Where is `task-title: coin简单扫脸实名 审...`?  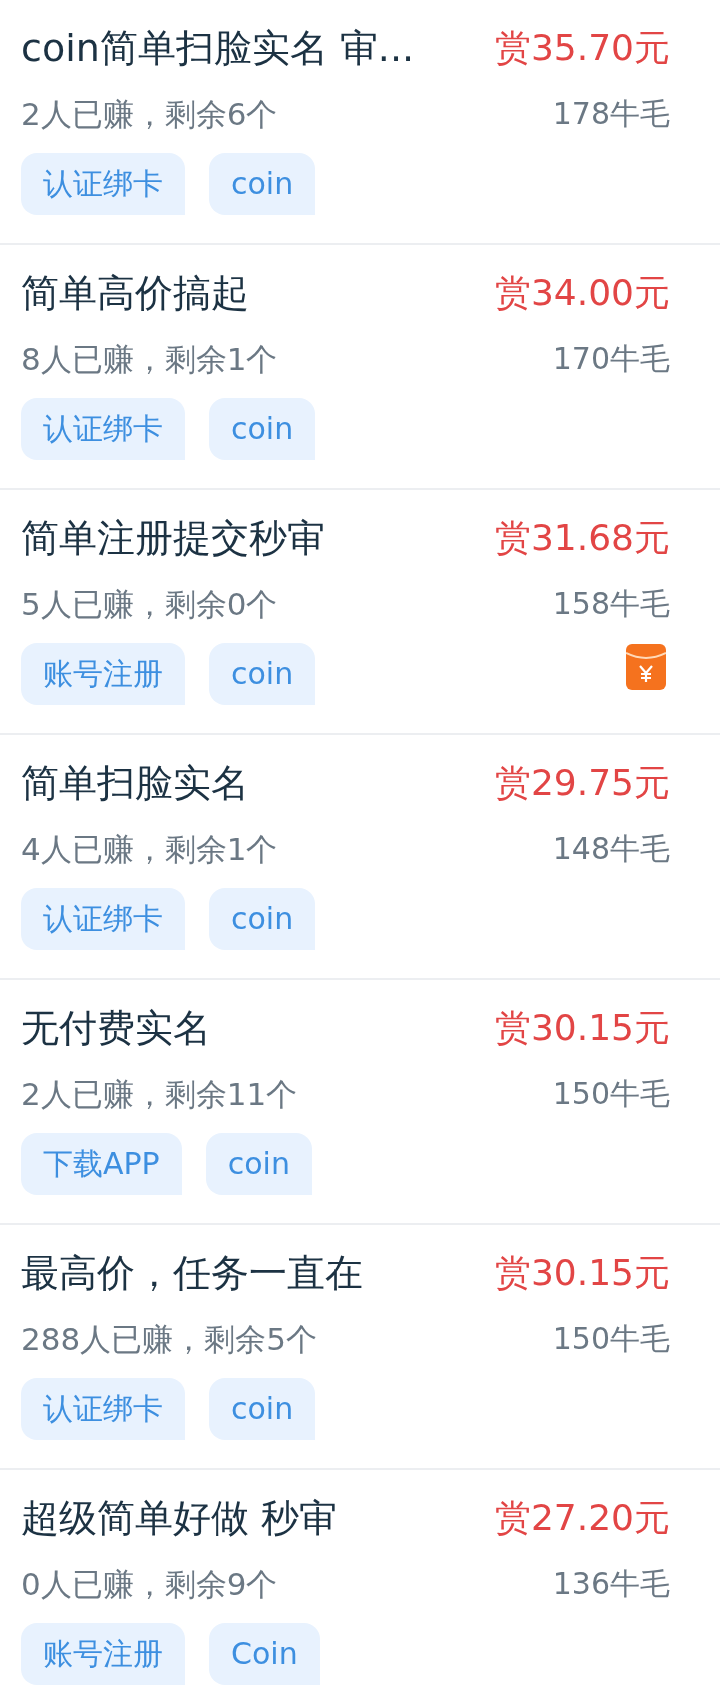
task-title: coin简单扫脸实名 审... is located at coordinates (218, 48).